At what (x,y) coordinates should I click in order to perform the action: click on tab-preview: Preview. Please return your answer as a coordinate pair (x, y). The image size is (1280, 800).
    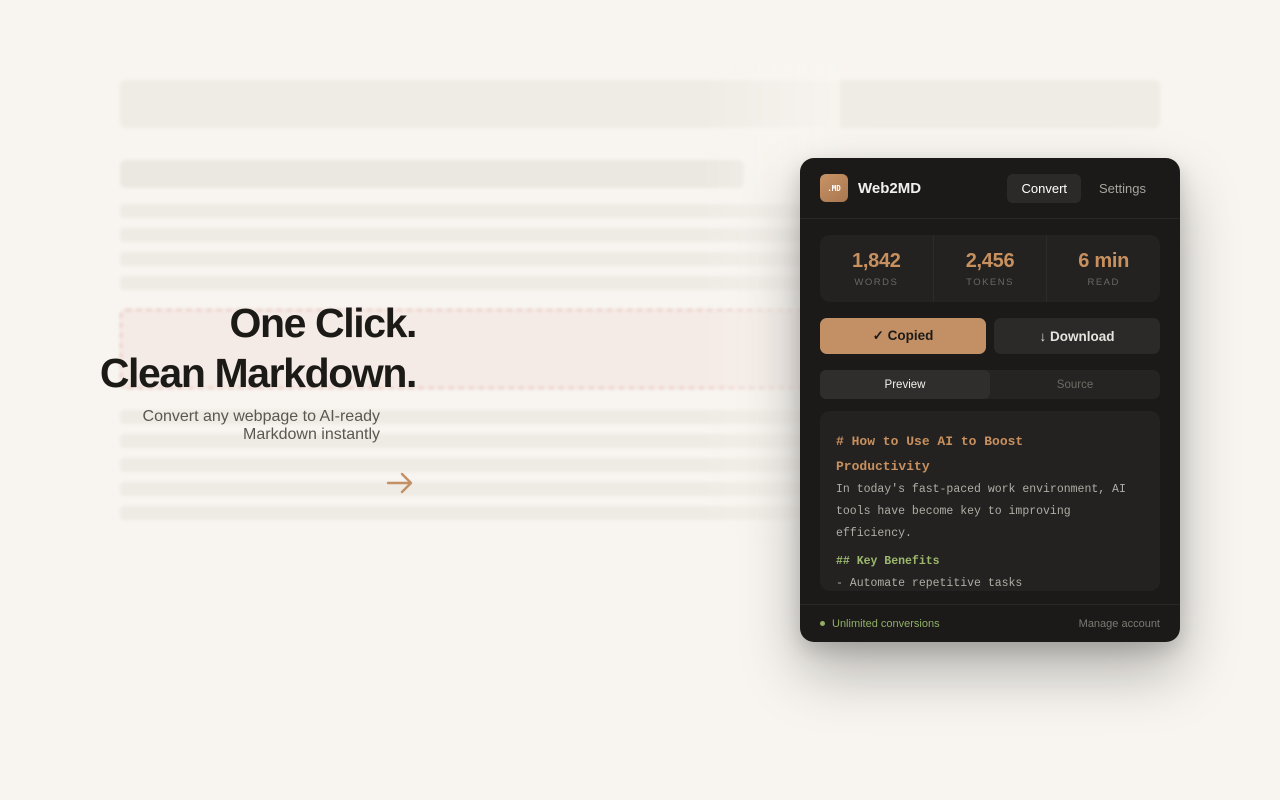
    Looking at the image, I should click on (905, 384).